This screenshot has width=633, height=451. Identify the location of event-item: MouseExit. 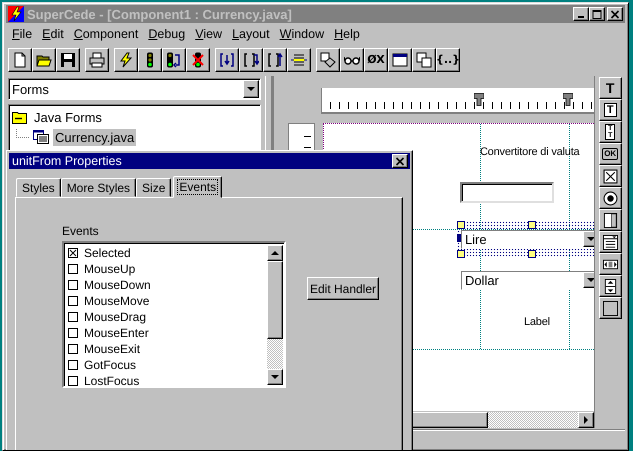
(166, 349).